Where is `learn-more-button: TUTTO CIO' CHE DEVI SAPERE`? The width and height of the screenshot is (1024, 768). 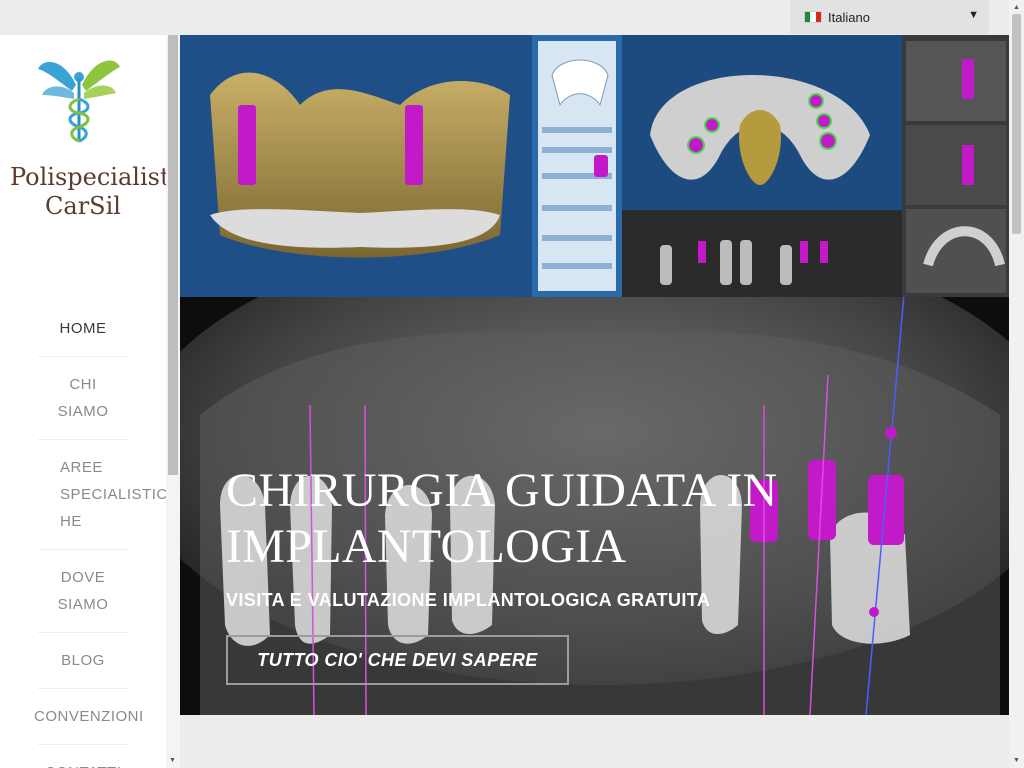
learn-more-button: TUTTO CIO' CHE DEVI SAPERE is located at coordinates (397, 660).